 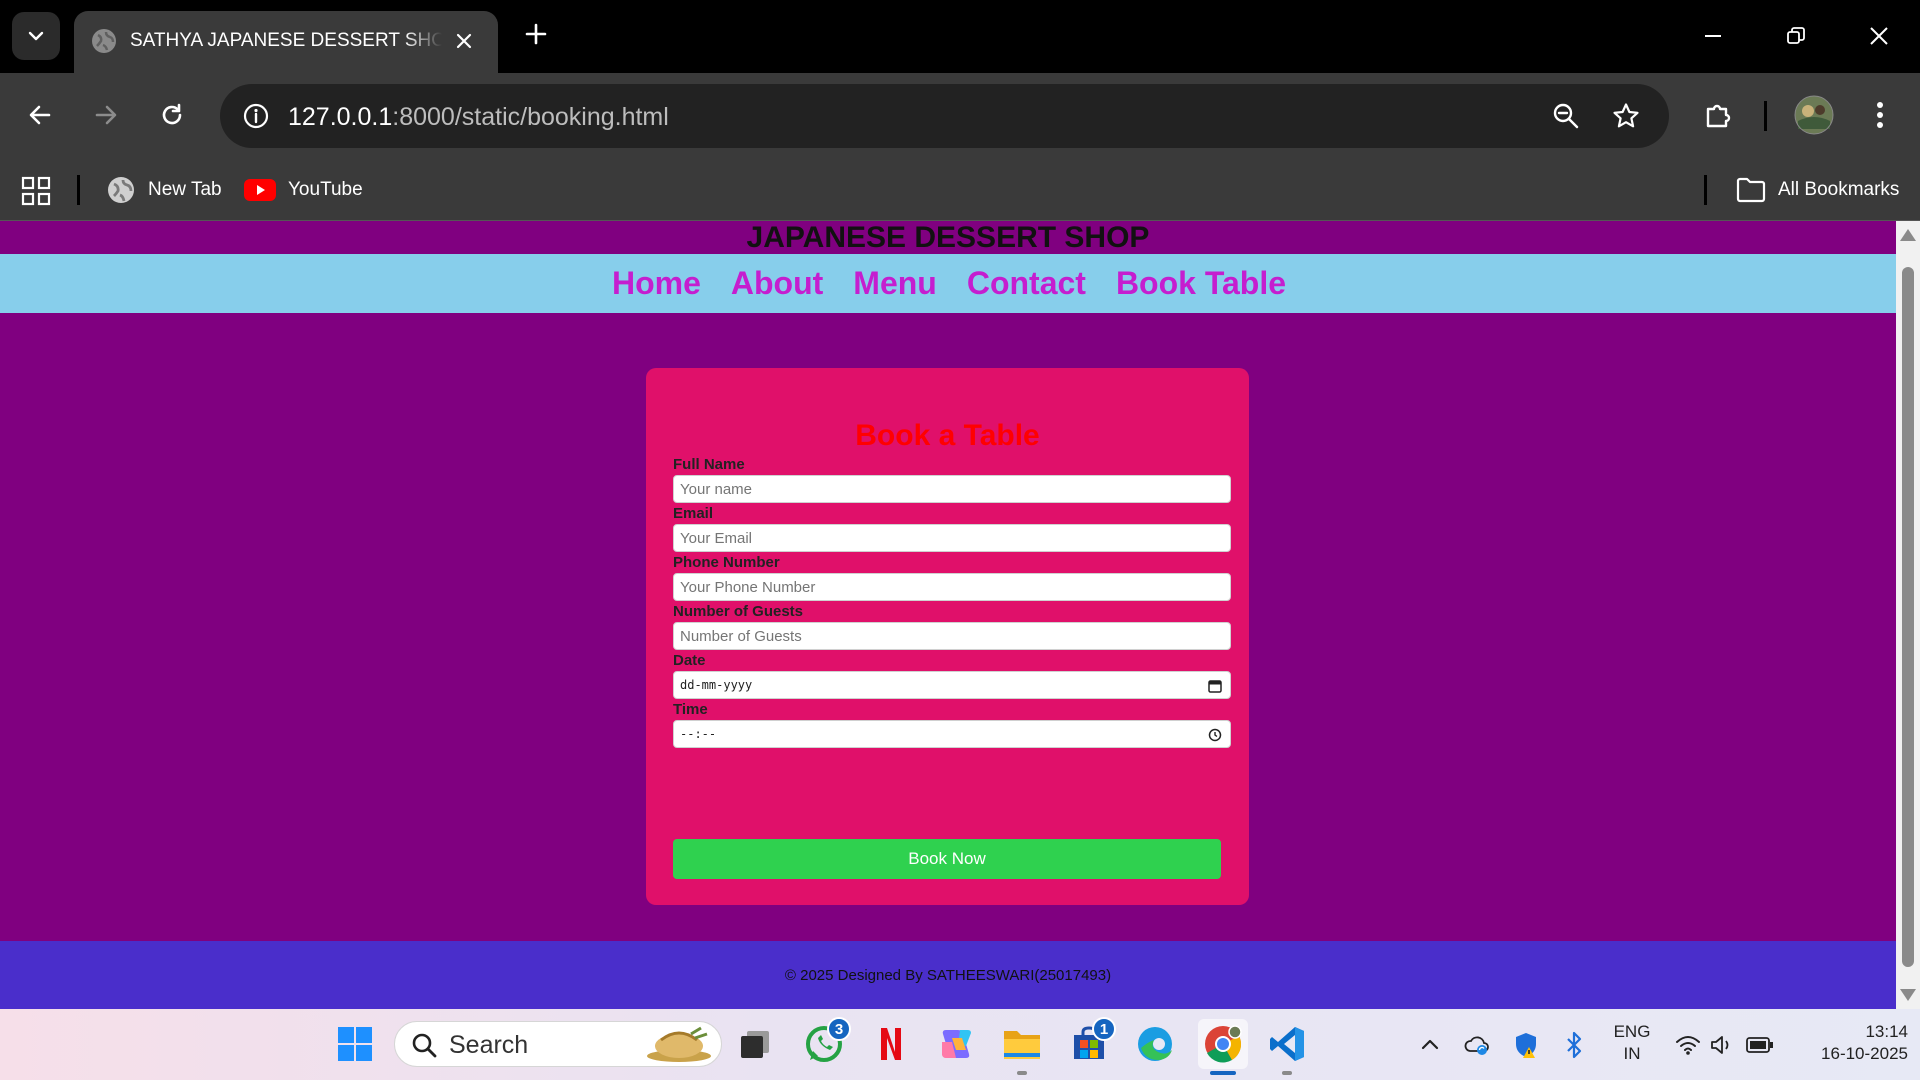 I want to click on phone-input: Your Phone Number, so click(x=952, y=587).